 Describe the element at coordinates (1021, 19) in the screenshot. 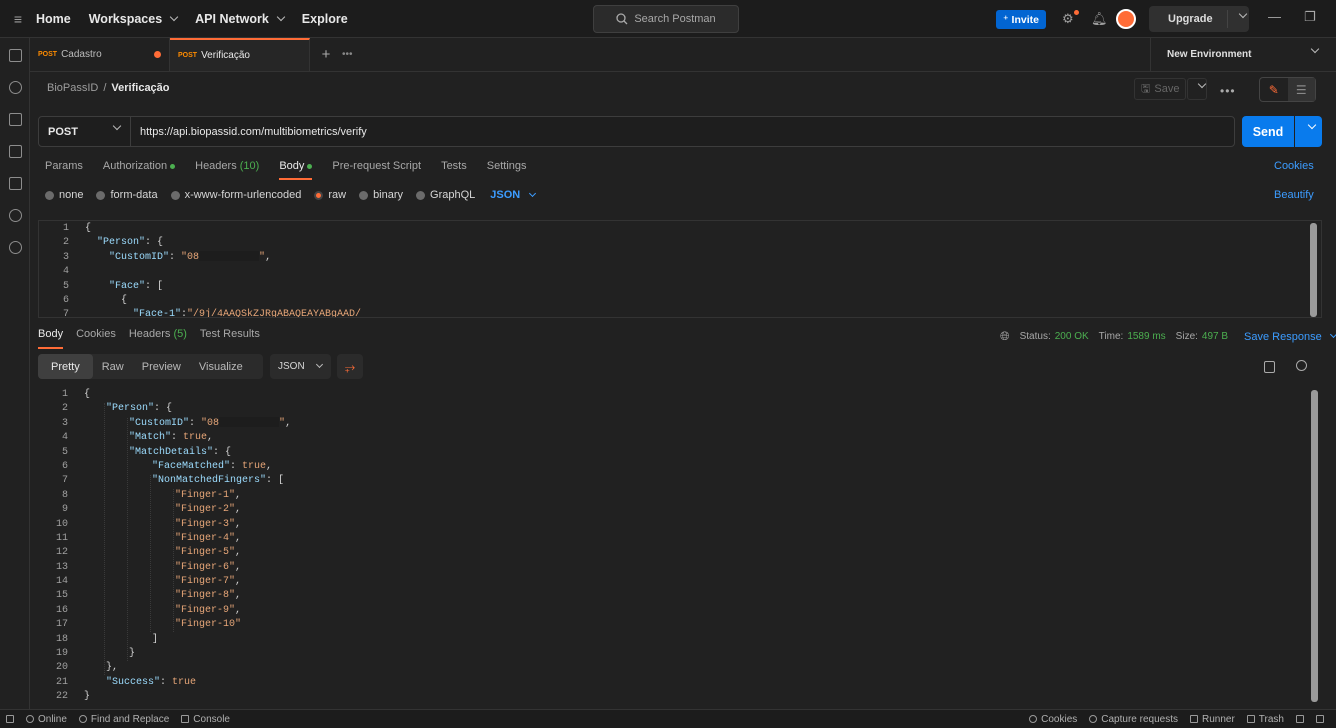

I see `invite-button: ⁺ Invite` at that location.